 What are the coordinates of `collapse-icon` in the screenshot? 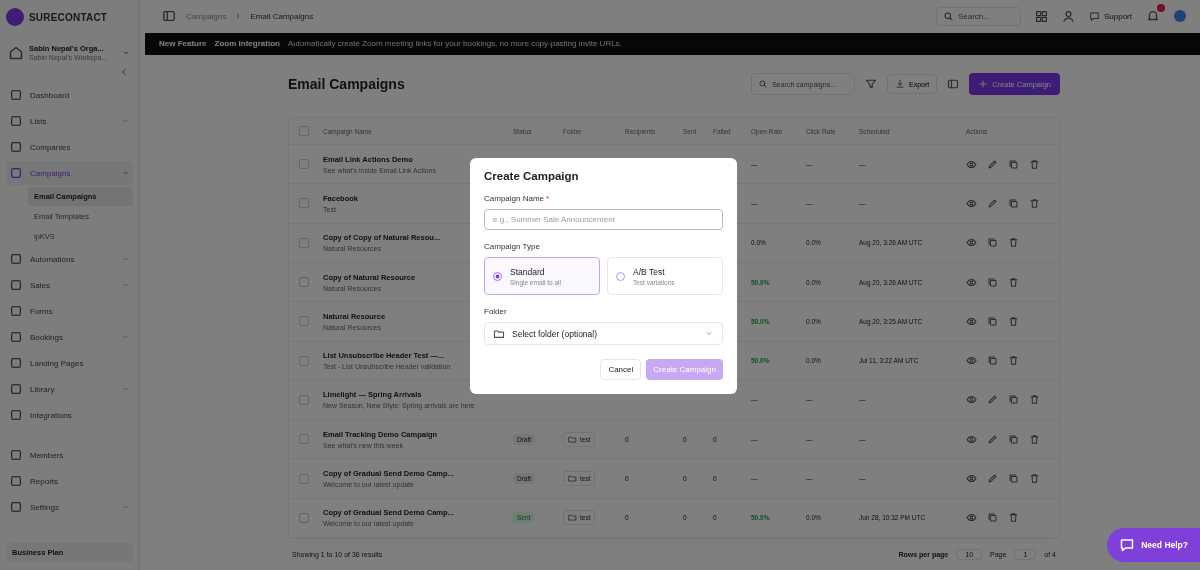 It's located at (124, 72).